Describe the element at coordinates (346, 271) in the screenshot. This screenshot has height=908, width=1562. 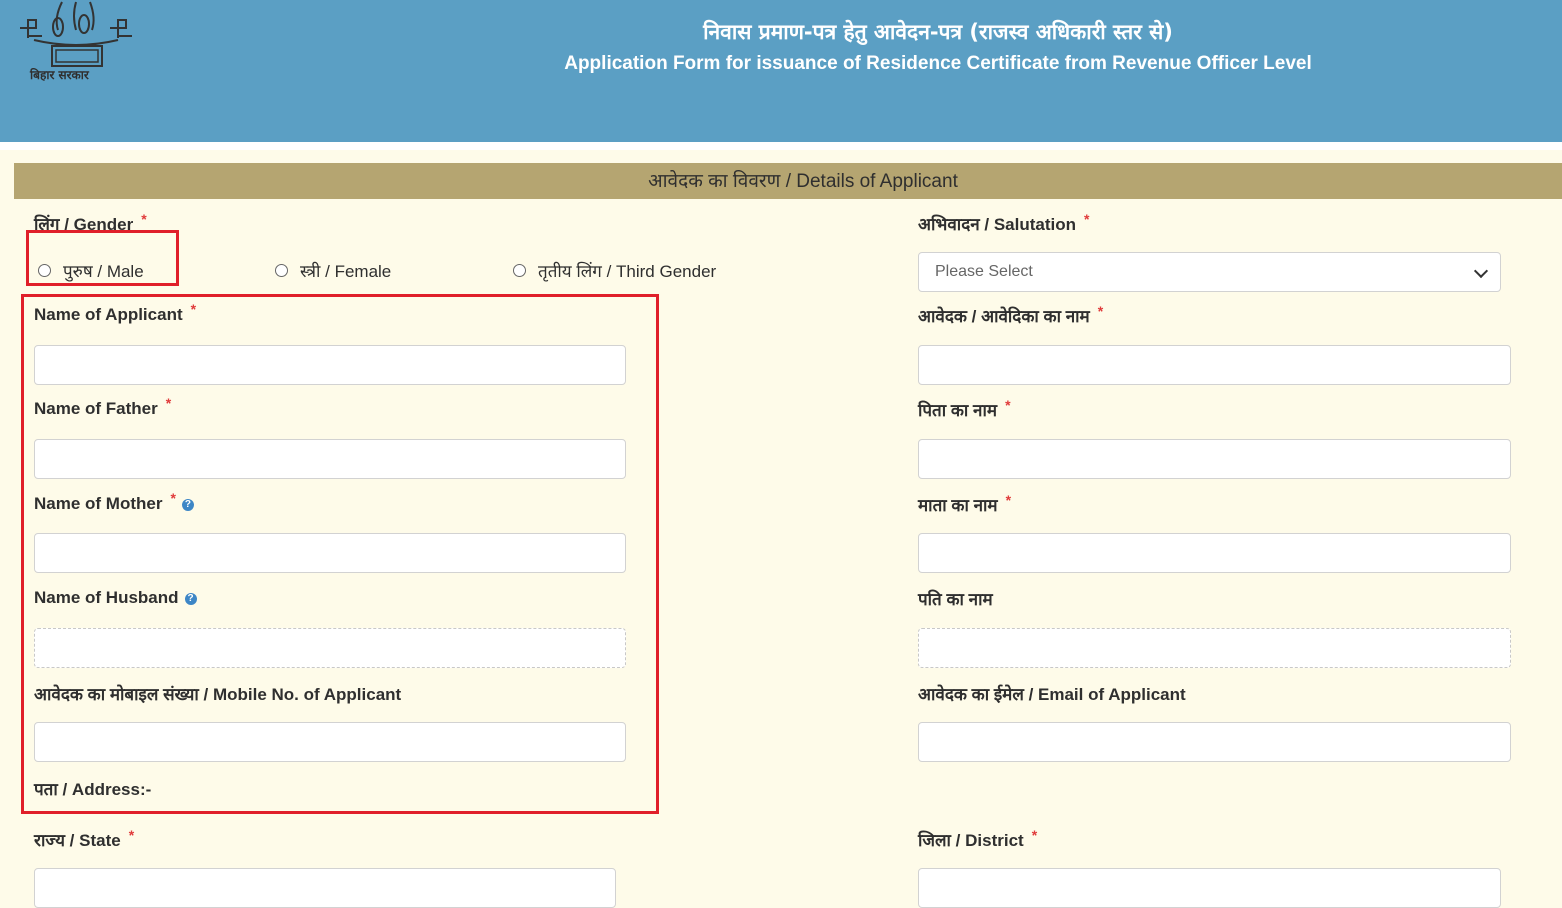
I see `gender-option-female-label: स्त्री / Female` at that location.